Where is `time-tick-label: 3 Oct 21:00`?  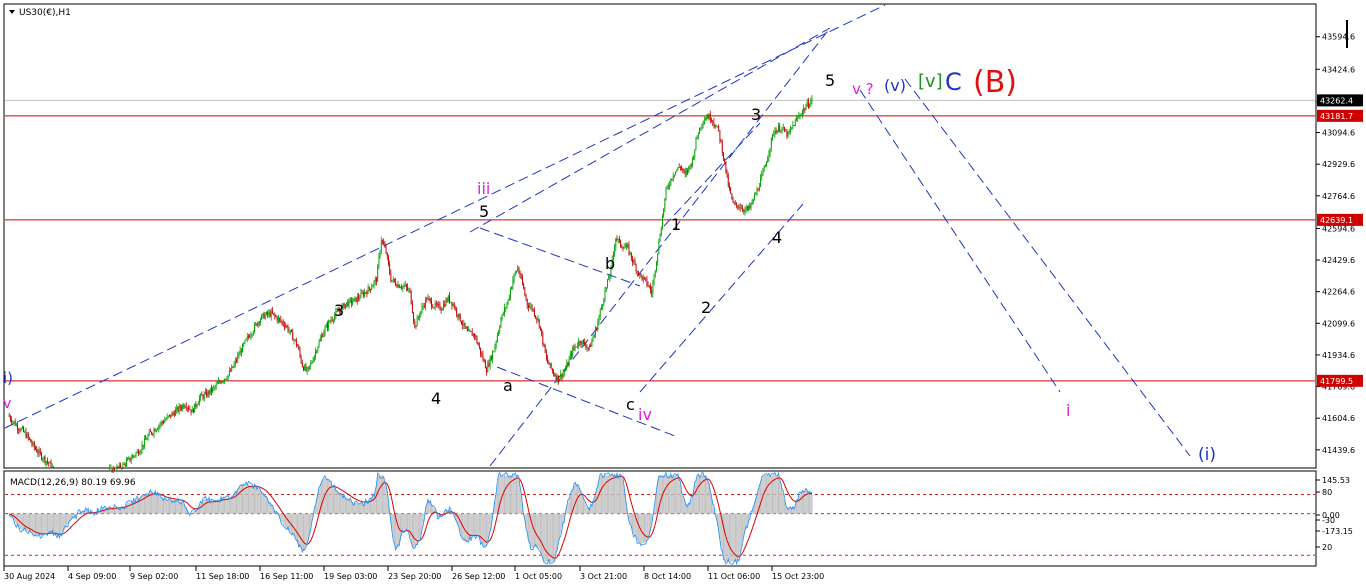 time-tick-label: 3 Oct 21:00 is located at coordinates (603, 576).